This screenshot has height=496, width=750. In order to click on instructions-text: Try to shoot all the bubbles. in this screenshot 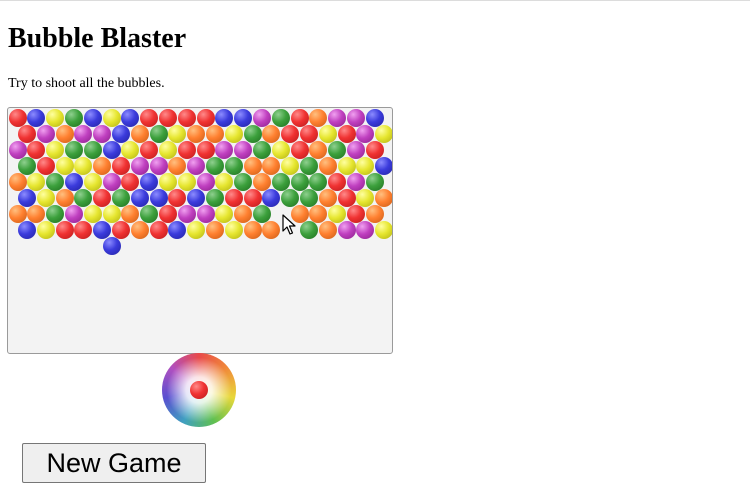, I will do `click(86, 83)`.